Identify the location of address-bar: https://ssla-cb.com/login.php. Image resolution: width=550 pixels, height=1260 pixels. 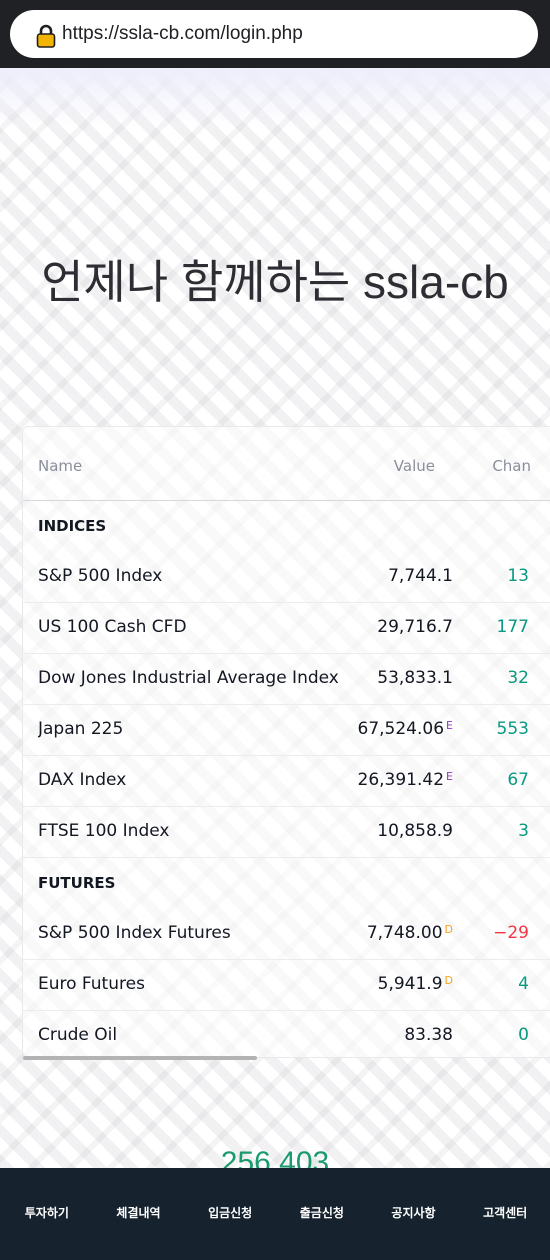
(274, 34).